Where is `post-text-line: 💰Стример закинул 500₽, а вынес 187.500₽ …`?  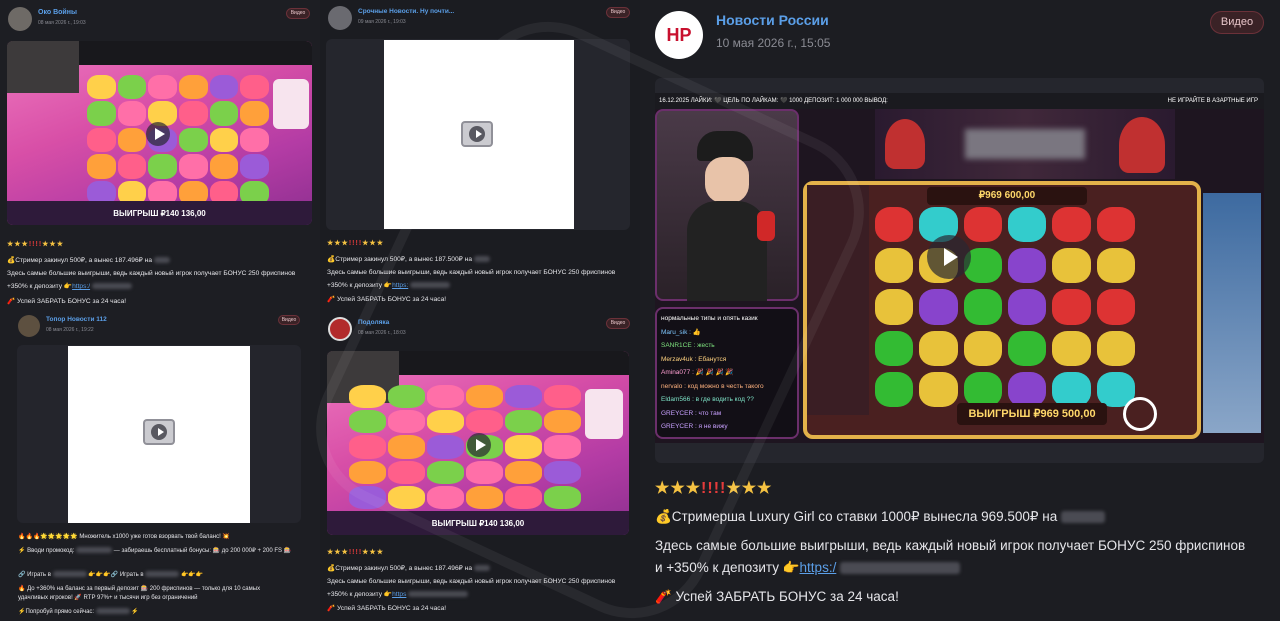
post-text-line: 💰Стример закинул 500₽, а вынес 187.500₽ … is located at coordinates (408, 259).